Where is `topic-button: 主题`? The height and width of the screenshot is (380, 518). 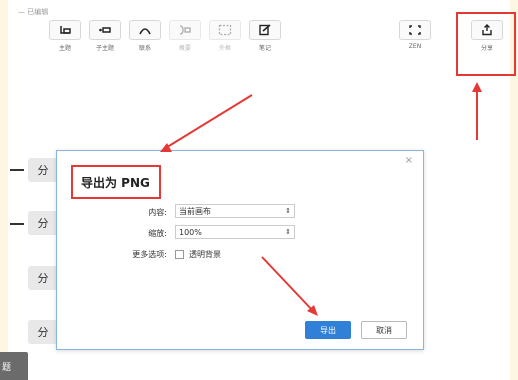 topic-button: 主题 is located at coordinates (65, 37).